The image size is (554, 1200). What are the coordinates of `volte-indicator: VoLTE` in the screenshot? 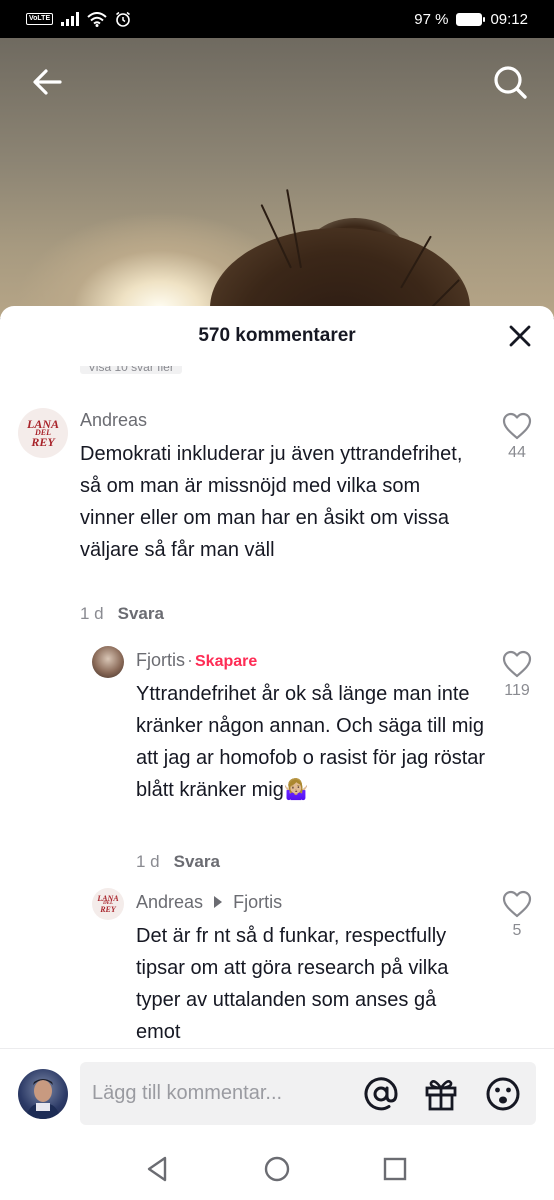 It's located at (40, 19).